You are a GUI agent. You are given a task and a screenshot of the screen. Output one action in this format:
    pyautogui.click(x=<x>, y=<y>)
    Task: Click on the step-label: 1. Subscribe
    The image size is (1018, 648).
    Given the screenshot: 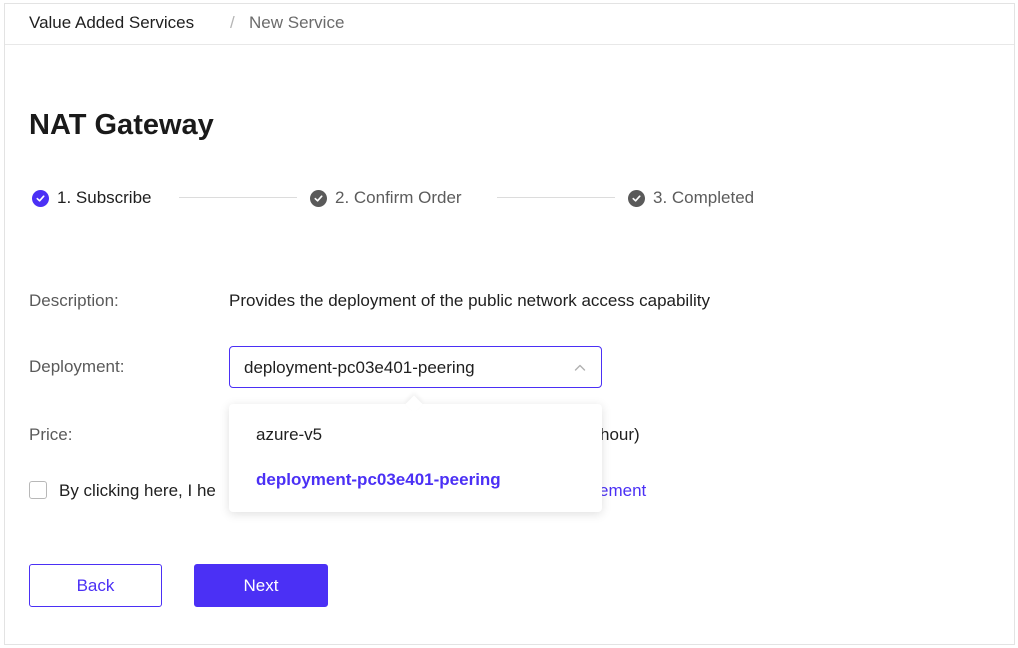 What is the action you would take?
    pyautogui.click(x=104, y=197)
    